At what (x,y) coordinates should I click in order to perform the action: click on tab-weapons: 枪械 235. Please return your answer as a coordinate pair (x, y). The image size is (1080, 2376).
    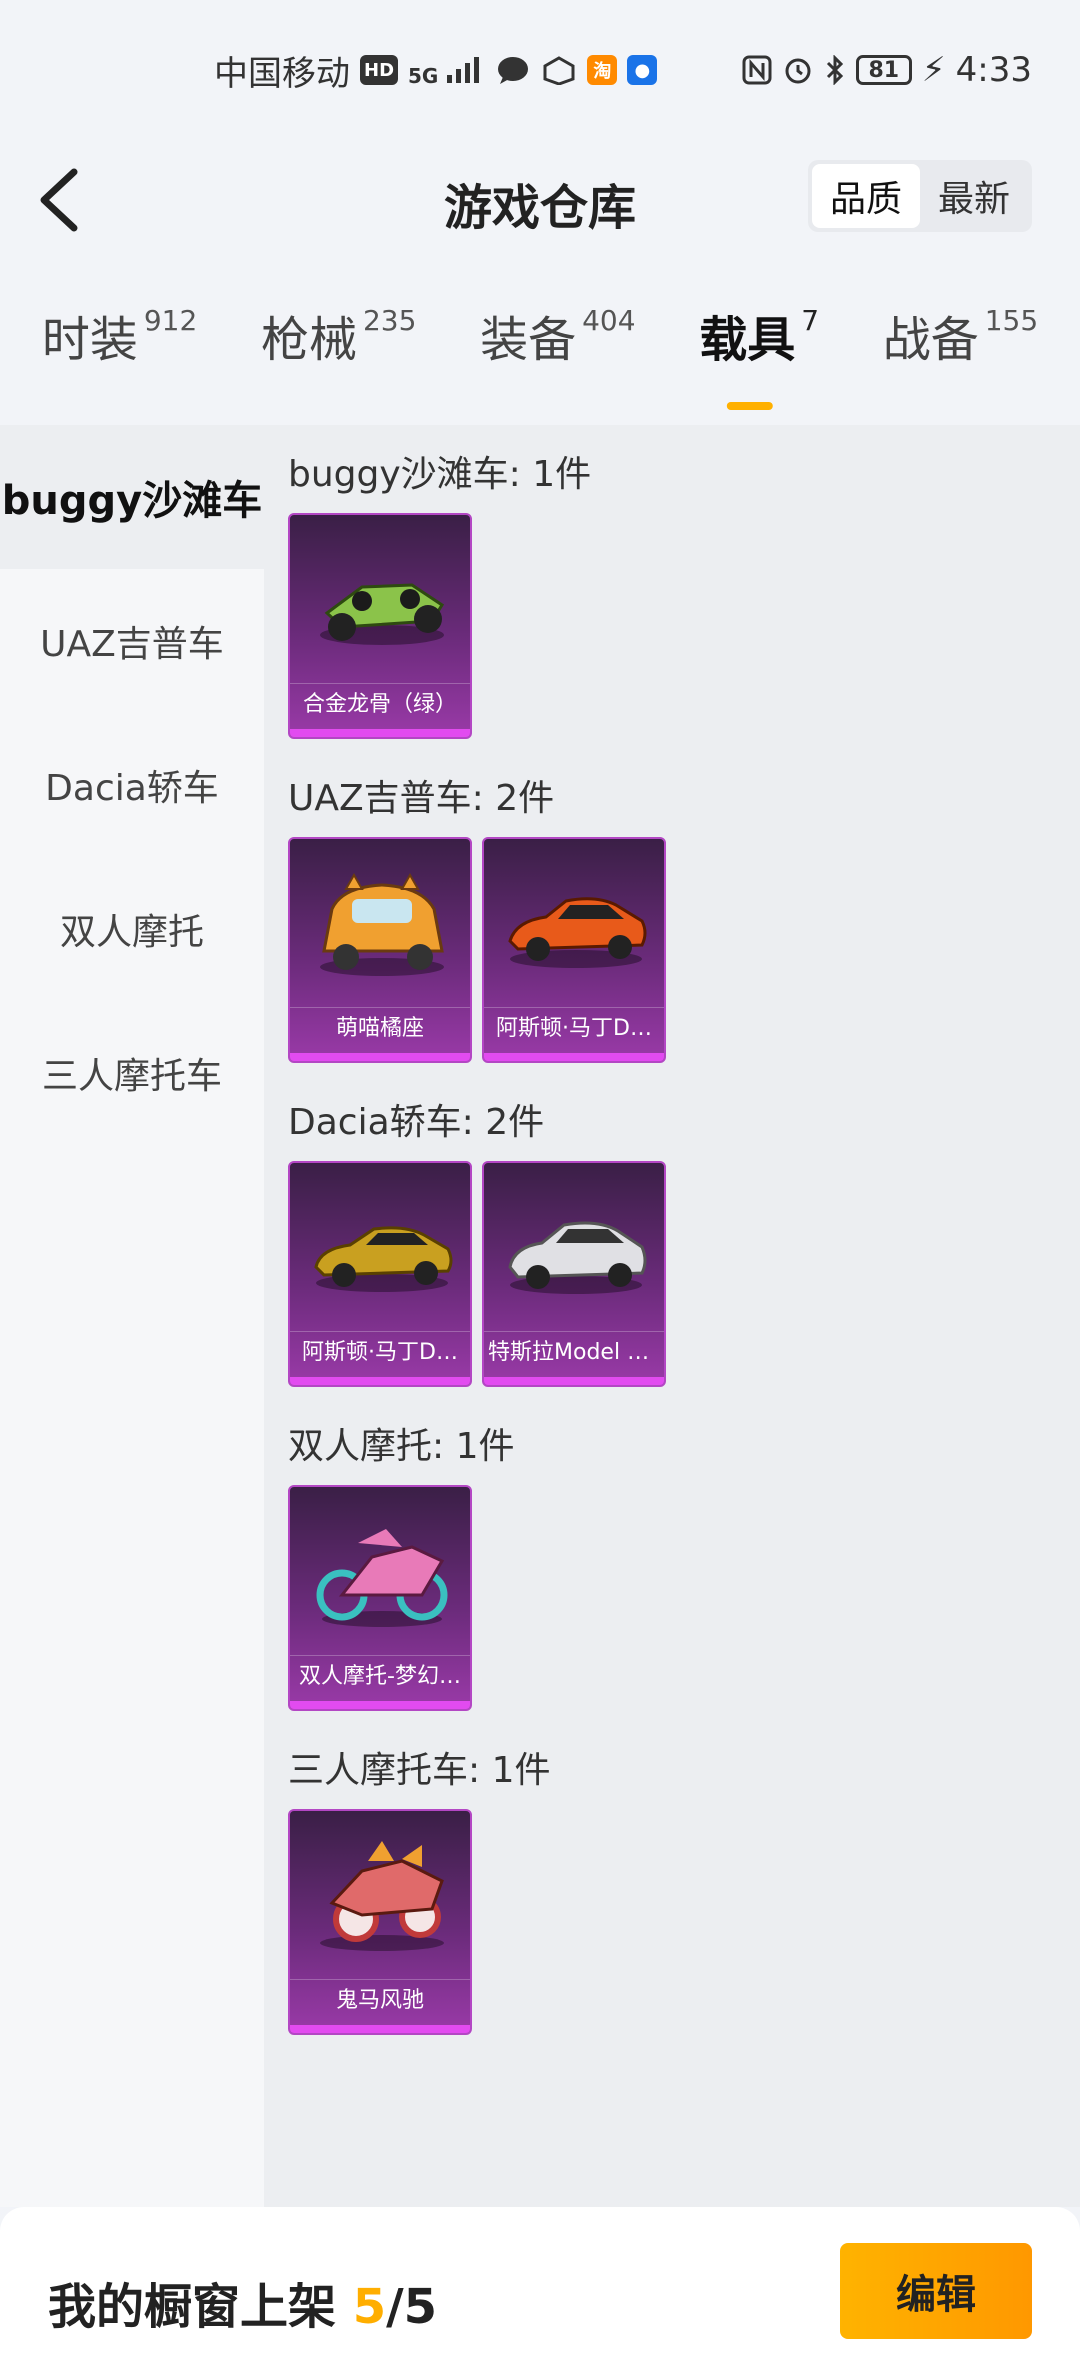
    Looking at the image, I should click on (338, 355).